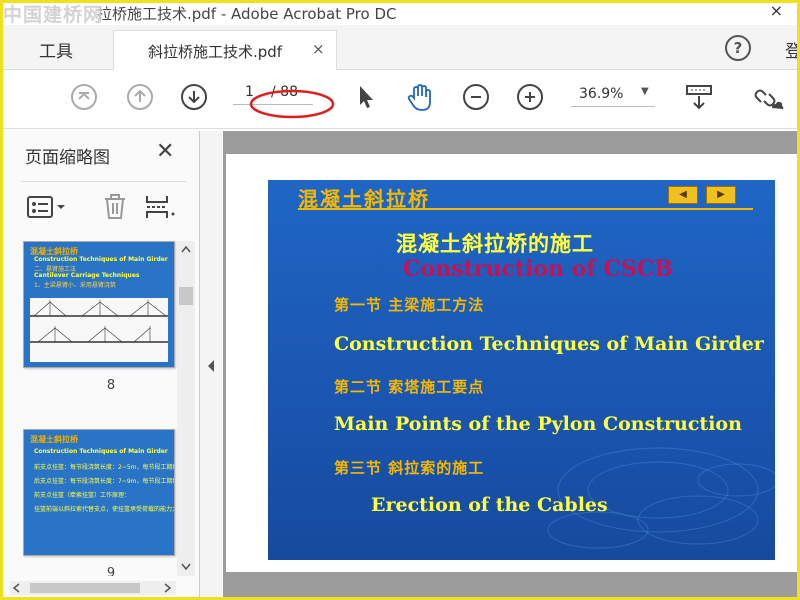 Image resolution: width=800 pixels, height=600 pixels. What do you see at coordinates (409, 305) in the screenshot?
I see `section1-cn: 第一节 主梁施工方法` at bounding box center [409, 305].